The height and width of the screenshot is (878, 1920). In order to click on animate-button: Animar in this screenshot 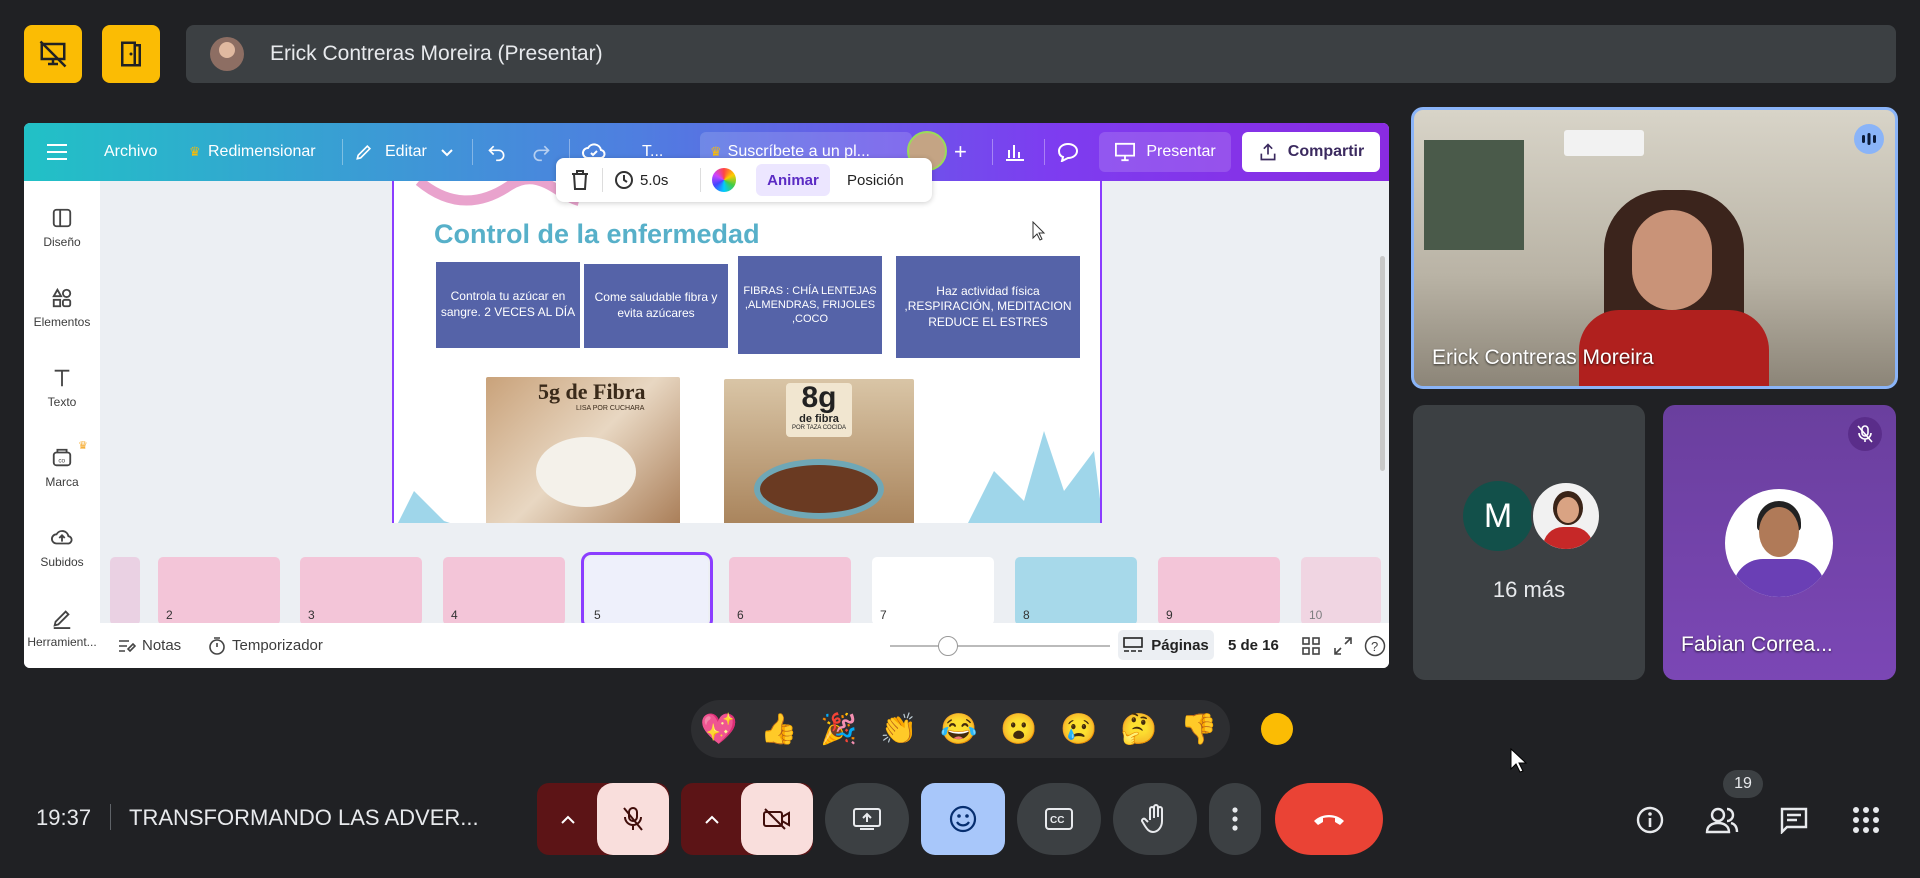, I will do `click(793, 180)`.